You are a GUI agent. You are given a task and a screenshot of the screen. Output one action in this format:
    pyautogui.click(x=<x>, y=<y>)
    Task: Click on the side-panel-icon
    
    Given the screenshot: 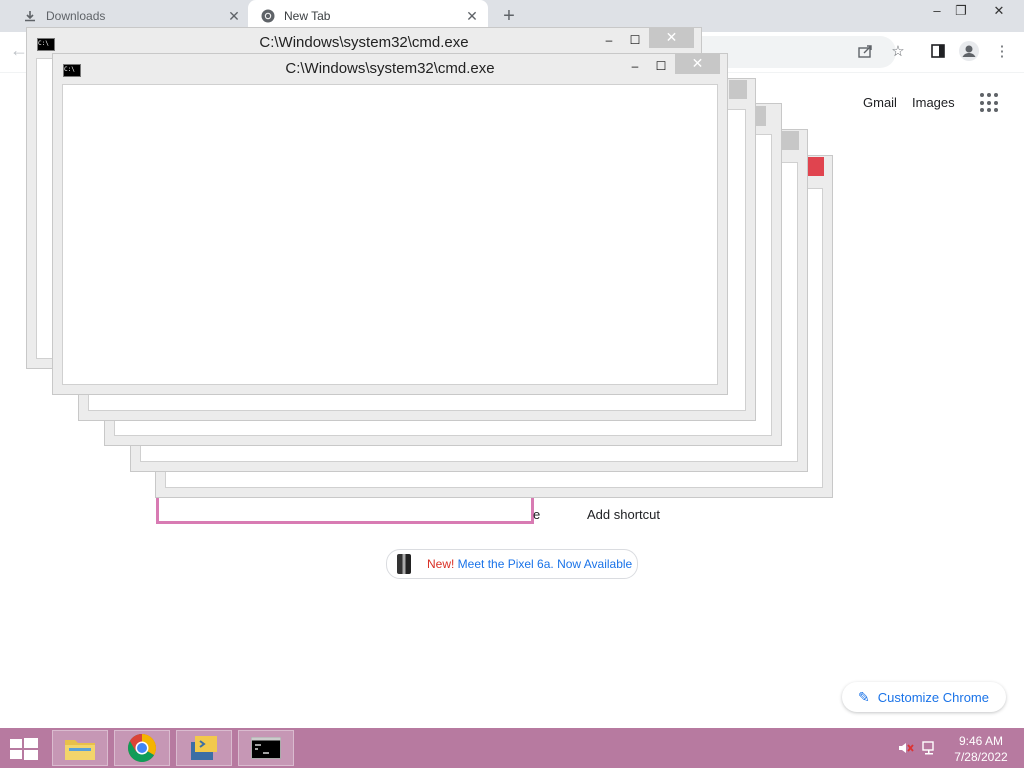 What is the action you would take?
    pyautogui.click(x=938, y=51)
    